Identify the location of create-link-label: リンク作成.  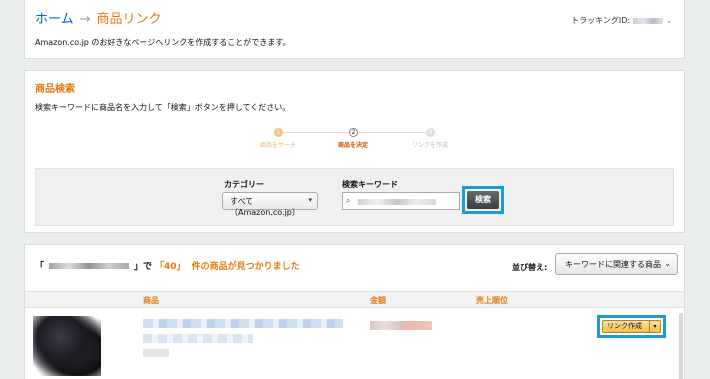
(624, 326).